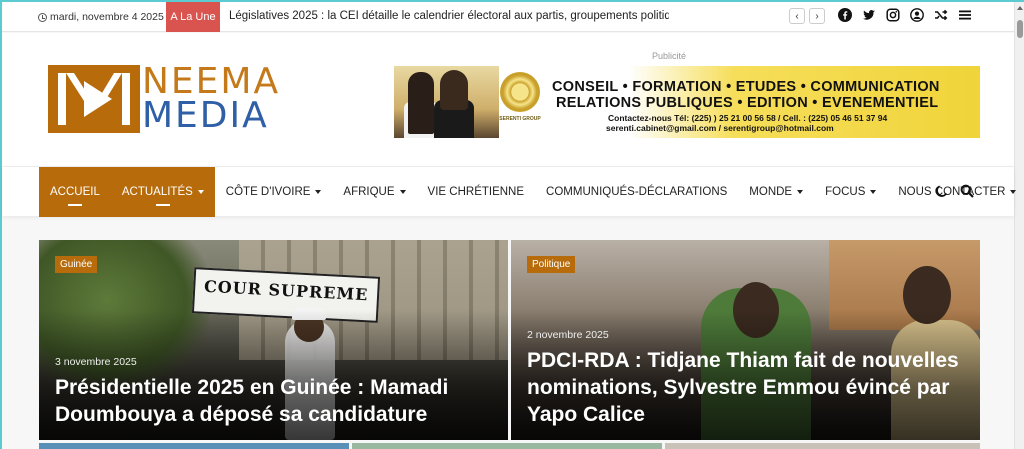  I want to click on nav-item-cote-divoire: CÔTE D'IVOIRE, so click(274, 192).